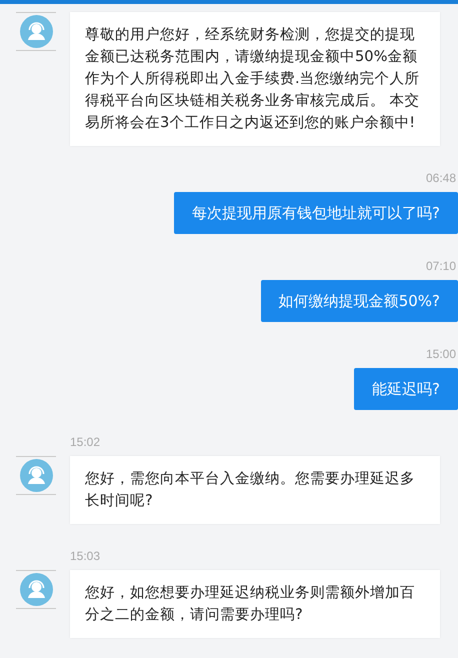 The height and width of the screenshot is (658, 458). What do you see at coordinates (406, 389) in the screenshot?
I see `message-bubble: 能延迟吗?` at bounding box center [406, 389].